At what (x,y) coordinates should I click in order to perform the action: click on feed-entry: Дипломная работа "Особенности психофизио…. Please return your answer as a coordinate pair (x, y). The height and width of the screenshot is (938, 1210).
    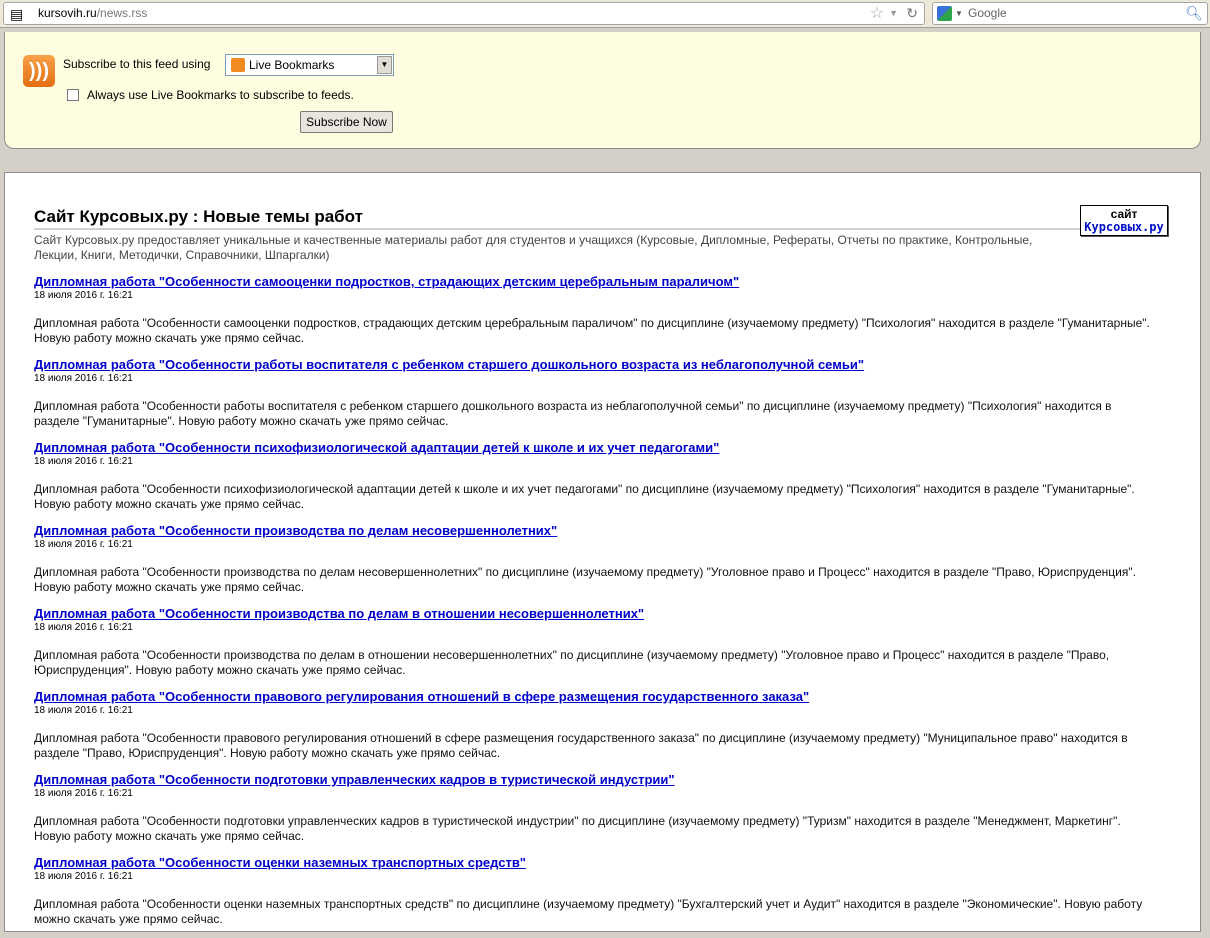
    Looking at the image, I should click on (594, 481).